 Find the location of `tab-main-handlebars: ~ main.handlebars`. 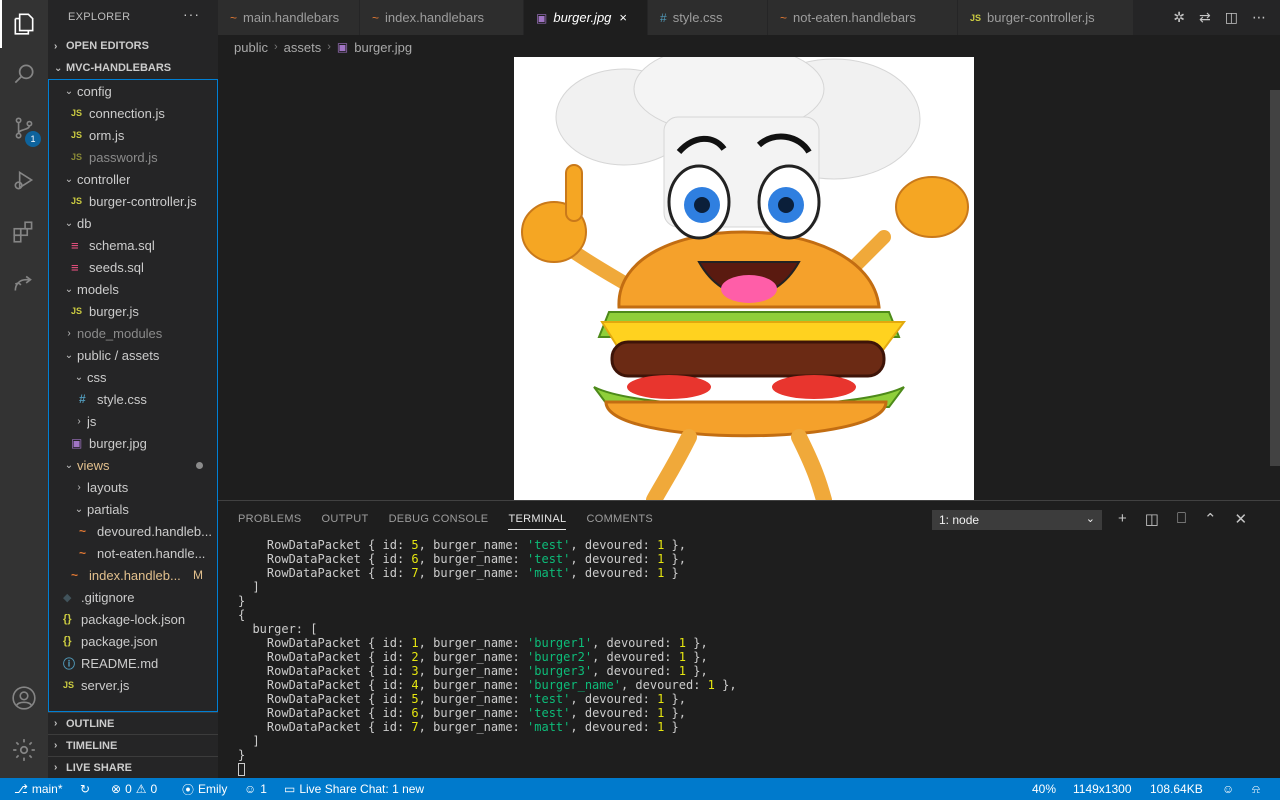

tab-main-handlebars: ~ main.handlebars is located at coordinates (289, 17).